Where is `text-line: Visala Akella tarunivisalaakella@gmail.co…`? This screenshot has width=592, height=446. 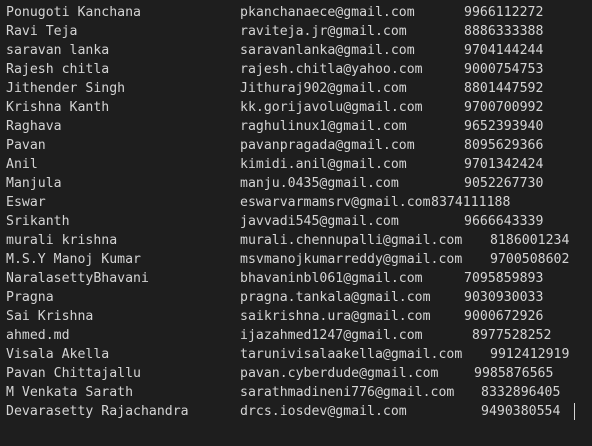
text-line: Visala Akella tarunivisalaakella@gmail.co… is located at coordinates (296, 354).